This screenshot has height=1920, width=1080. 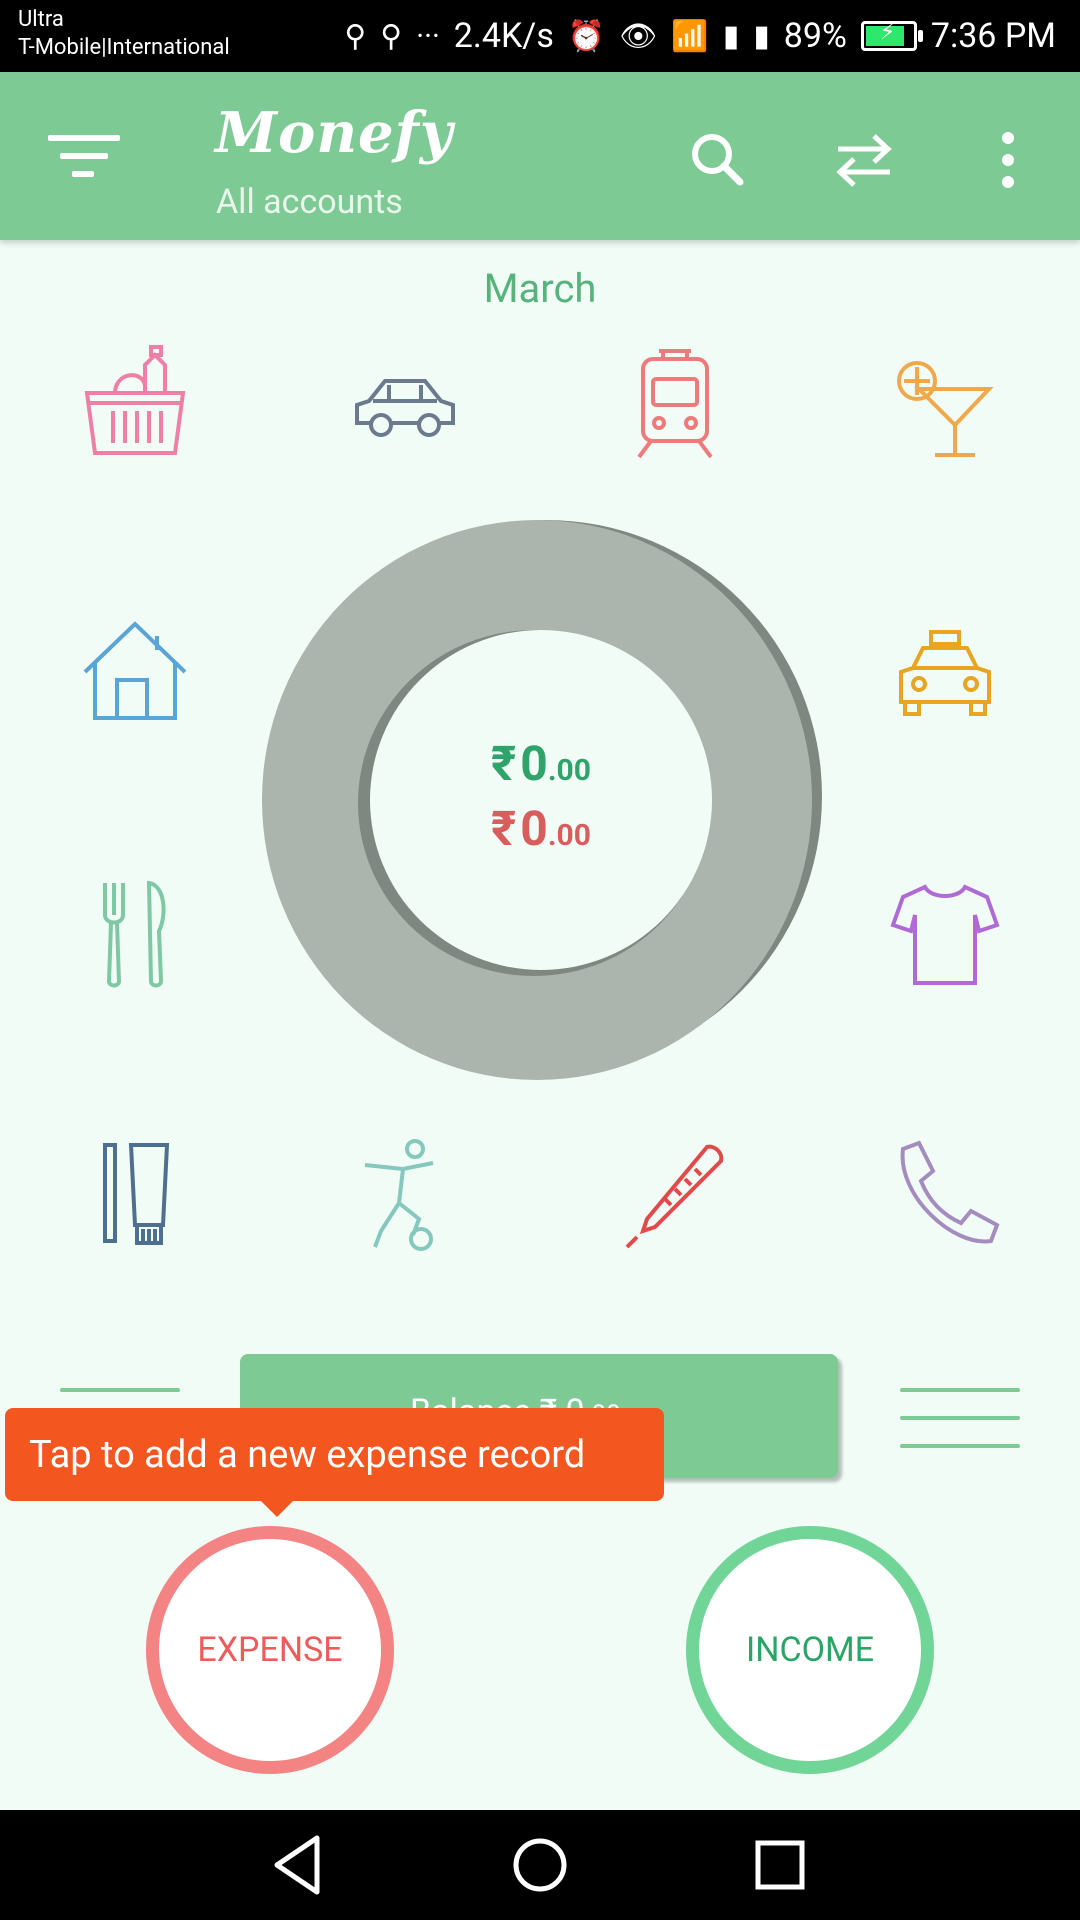 I want to click on expense-button: EXPENSE, so click(x=270, y=1650).